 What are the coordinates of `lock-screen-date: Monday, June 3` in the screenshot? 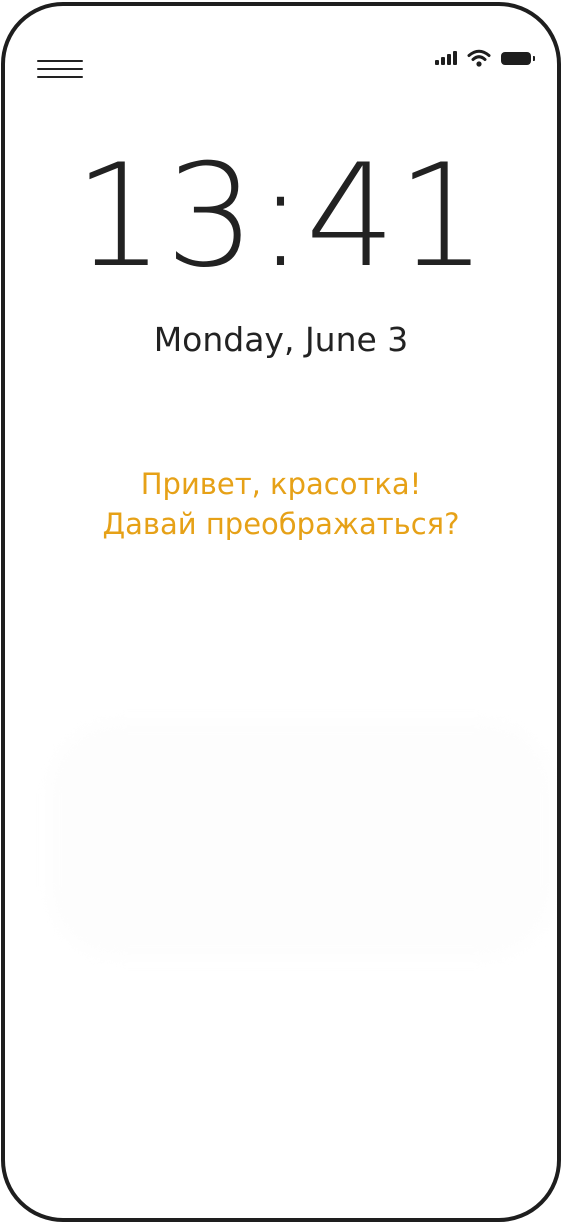 It's located at (281, 339).